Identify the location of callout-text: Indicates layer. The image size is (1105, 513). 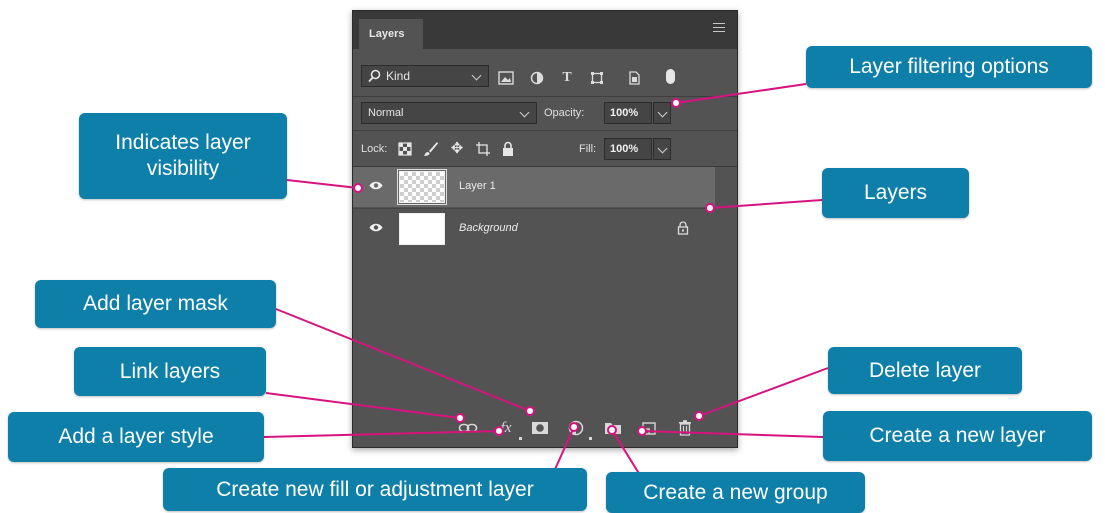
(183, 142).